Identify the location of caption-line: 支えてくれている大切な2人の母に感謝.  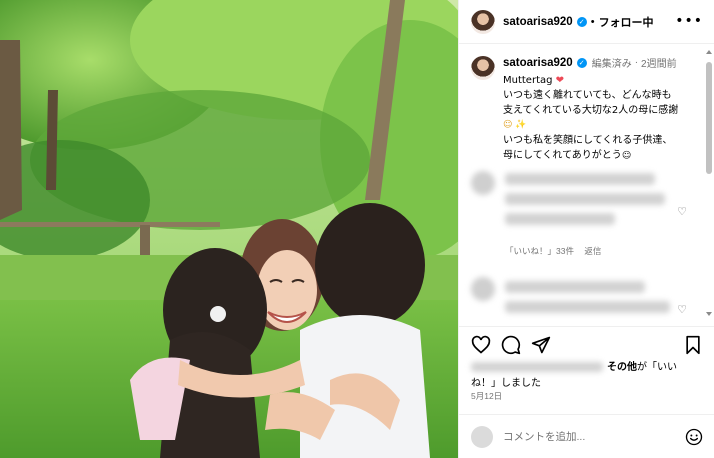
(591, 110).